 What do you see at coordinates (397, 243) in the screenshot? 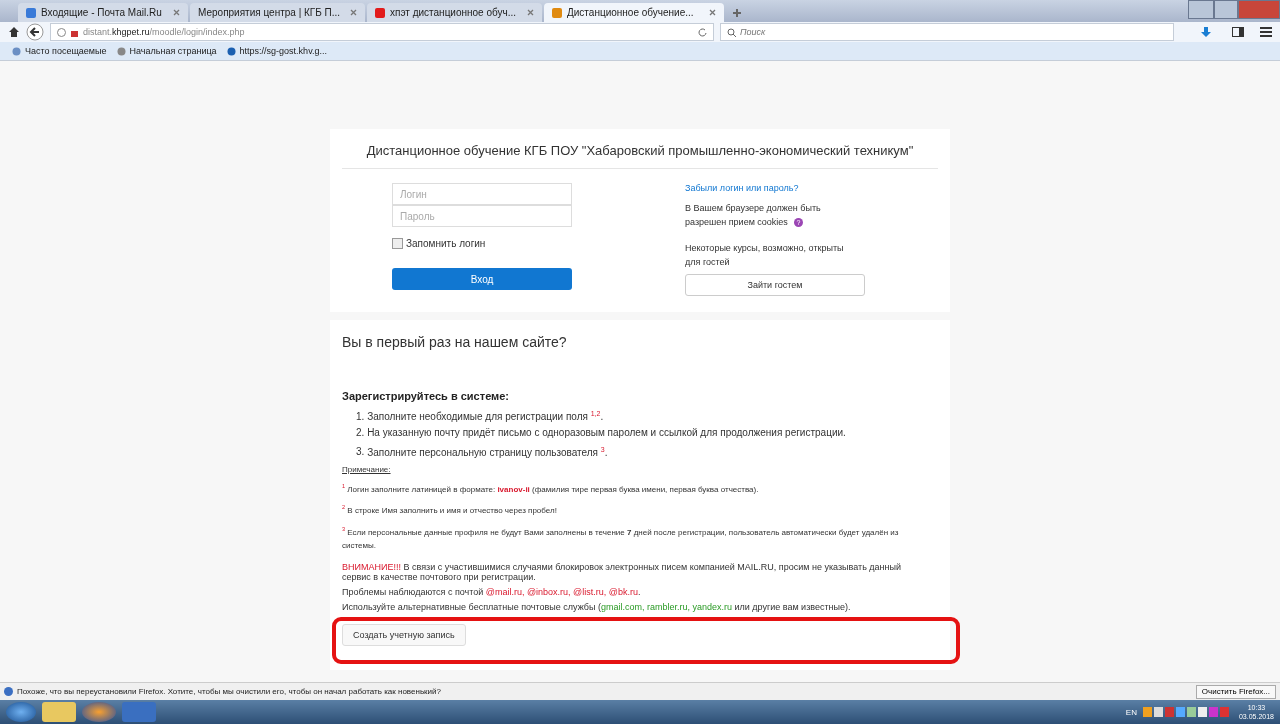
I see `remember-checkbox` at bounding box center [397, 243].